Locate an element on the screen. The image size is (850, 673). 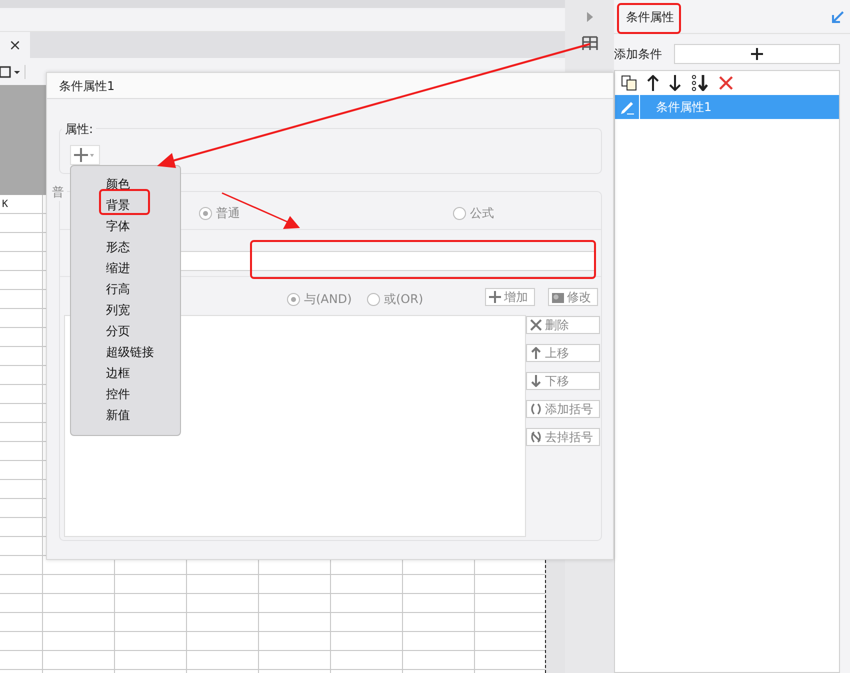
crossed-parentheses-icon is located at coordinates (536, 437).